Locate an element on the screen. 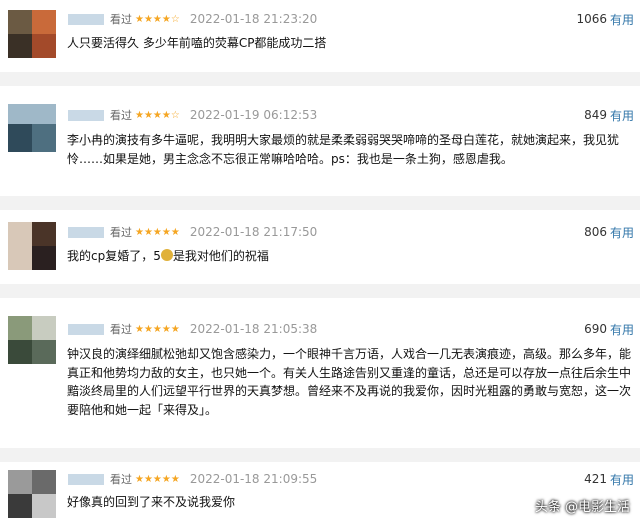 This screenshot has height=527, width=640. useful-count: 690 is located at coordinates (595, 329).